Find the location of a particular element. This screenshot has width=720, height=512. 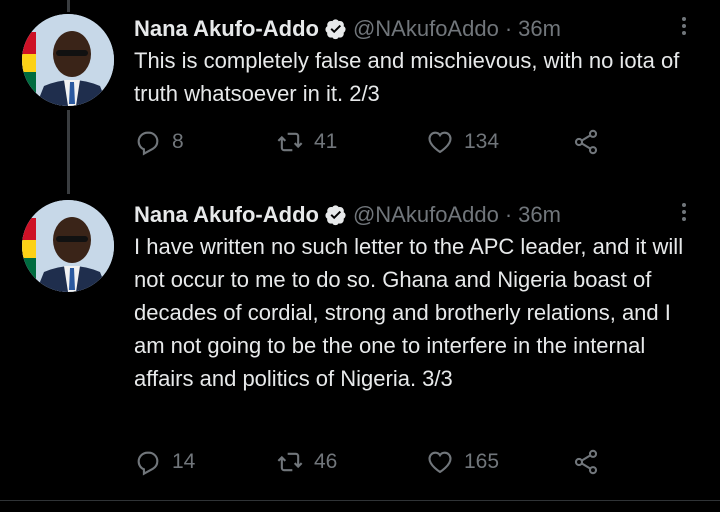

like-count: 165 is located at coordinates (482, 461).